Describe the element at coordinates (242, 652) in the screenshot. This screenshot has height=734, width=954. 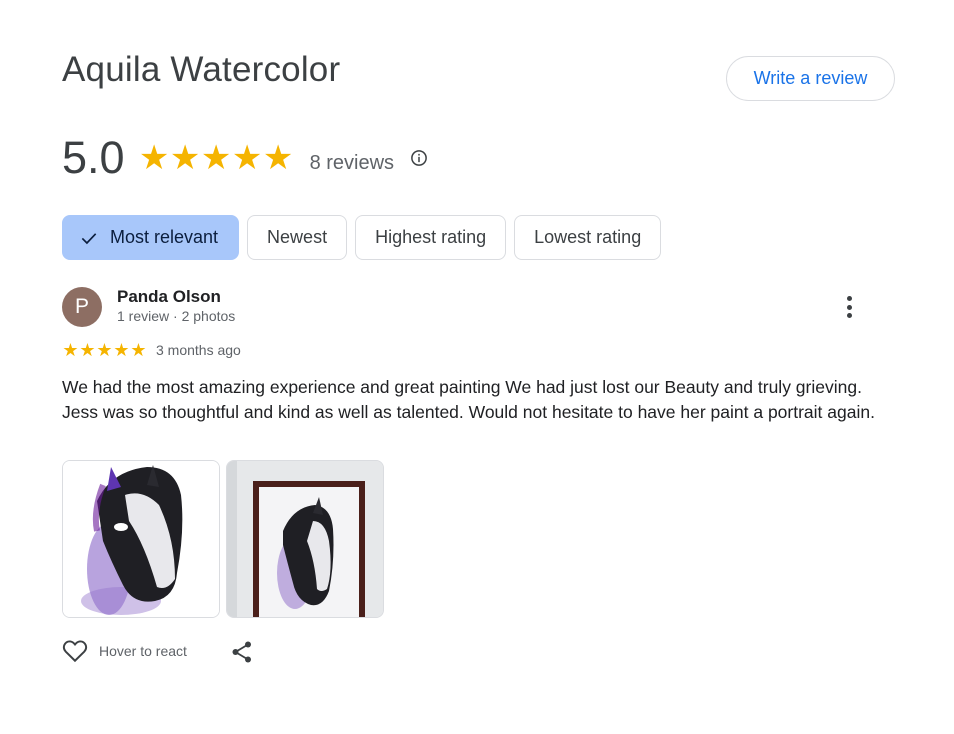
I see `share-icon` at that location.